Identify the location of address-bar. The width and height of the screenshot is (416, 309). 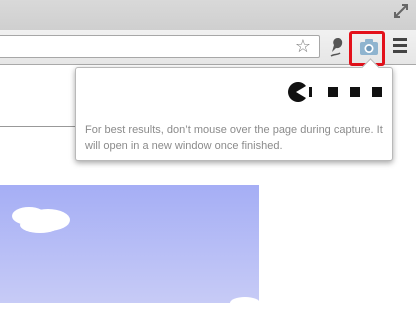
(160, 46).